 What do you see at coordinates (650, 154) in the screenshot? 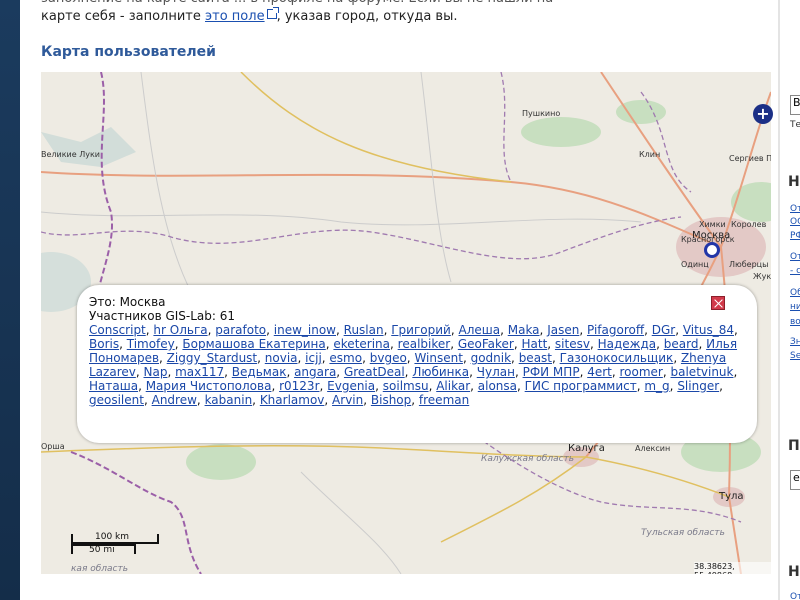
I see `place-klin: Клин` at bounding box center [650, 154].